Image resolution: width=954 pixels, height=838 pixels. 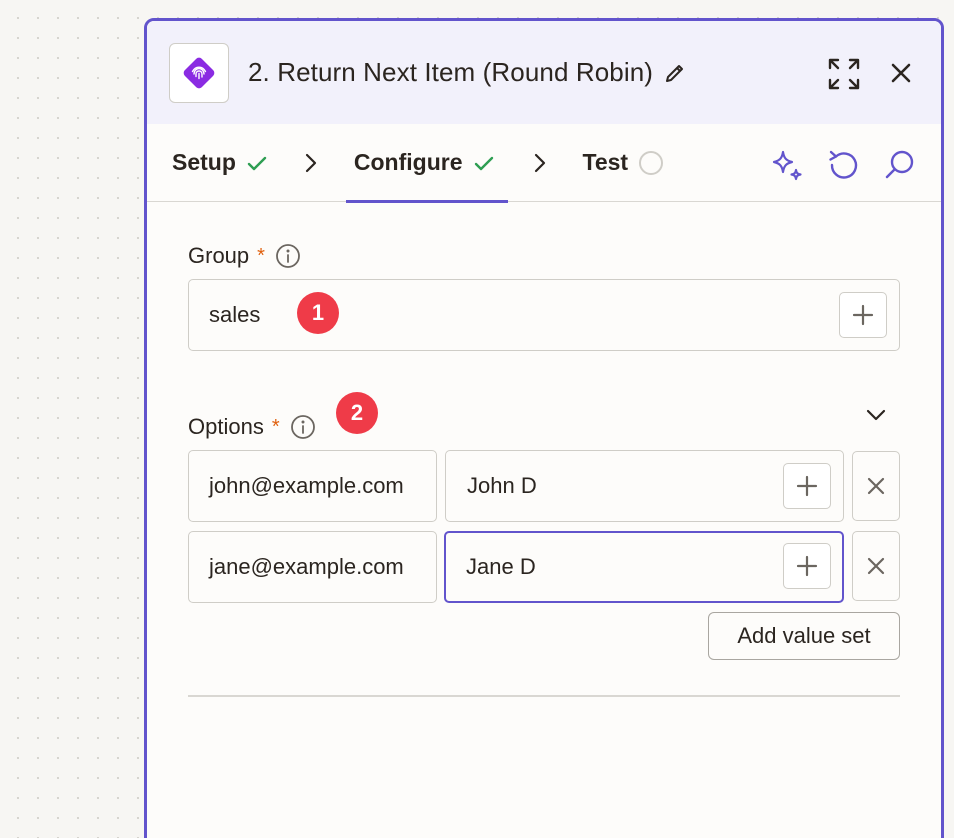 I want to click on option-key-value: john@example.com, so click(x=306, y=485).